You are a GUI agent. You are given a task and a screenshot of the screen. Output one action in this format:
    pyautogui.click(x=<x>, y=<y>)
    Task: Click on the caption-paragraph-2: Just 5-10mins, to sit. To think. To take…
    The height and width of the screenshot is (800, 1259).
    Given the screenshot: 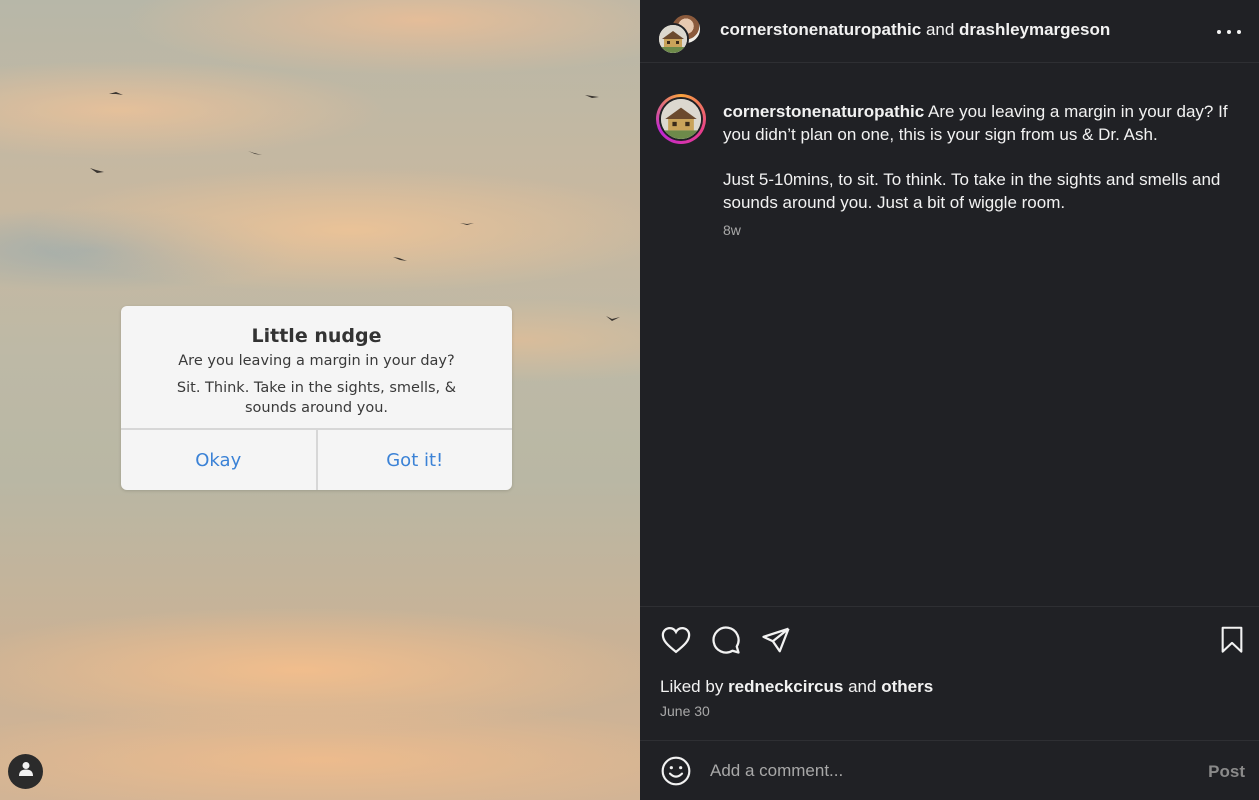 What is the action you would take?
    pyautogui.click(x=972, y=191)
    